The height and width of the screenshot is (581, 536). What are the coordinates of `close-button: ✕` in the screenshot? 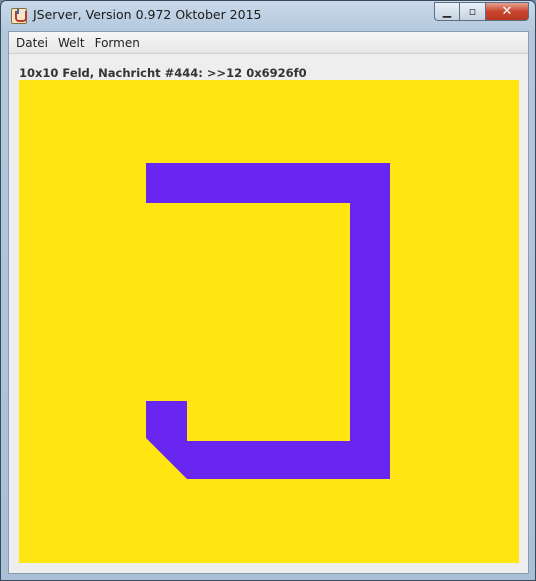 It's located at (507, 11).